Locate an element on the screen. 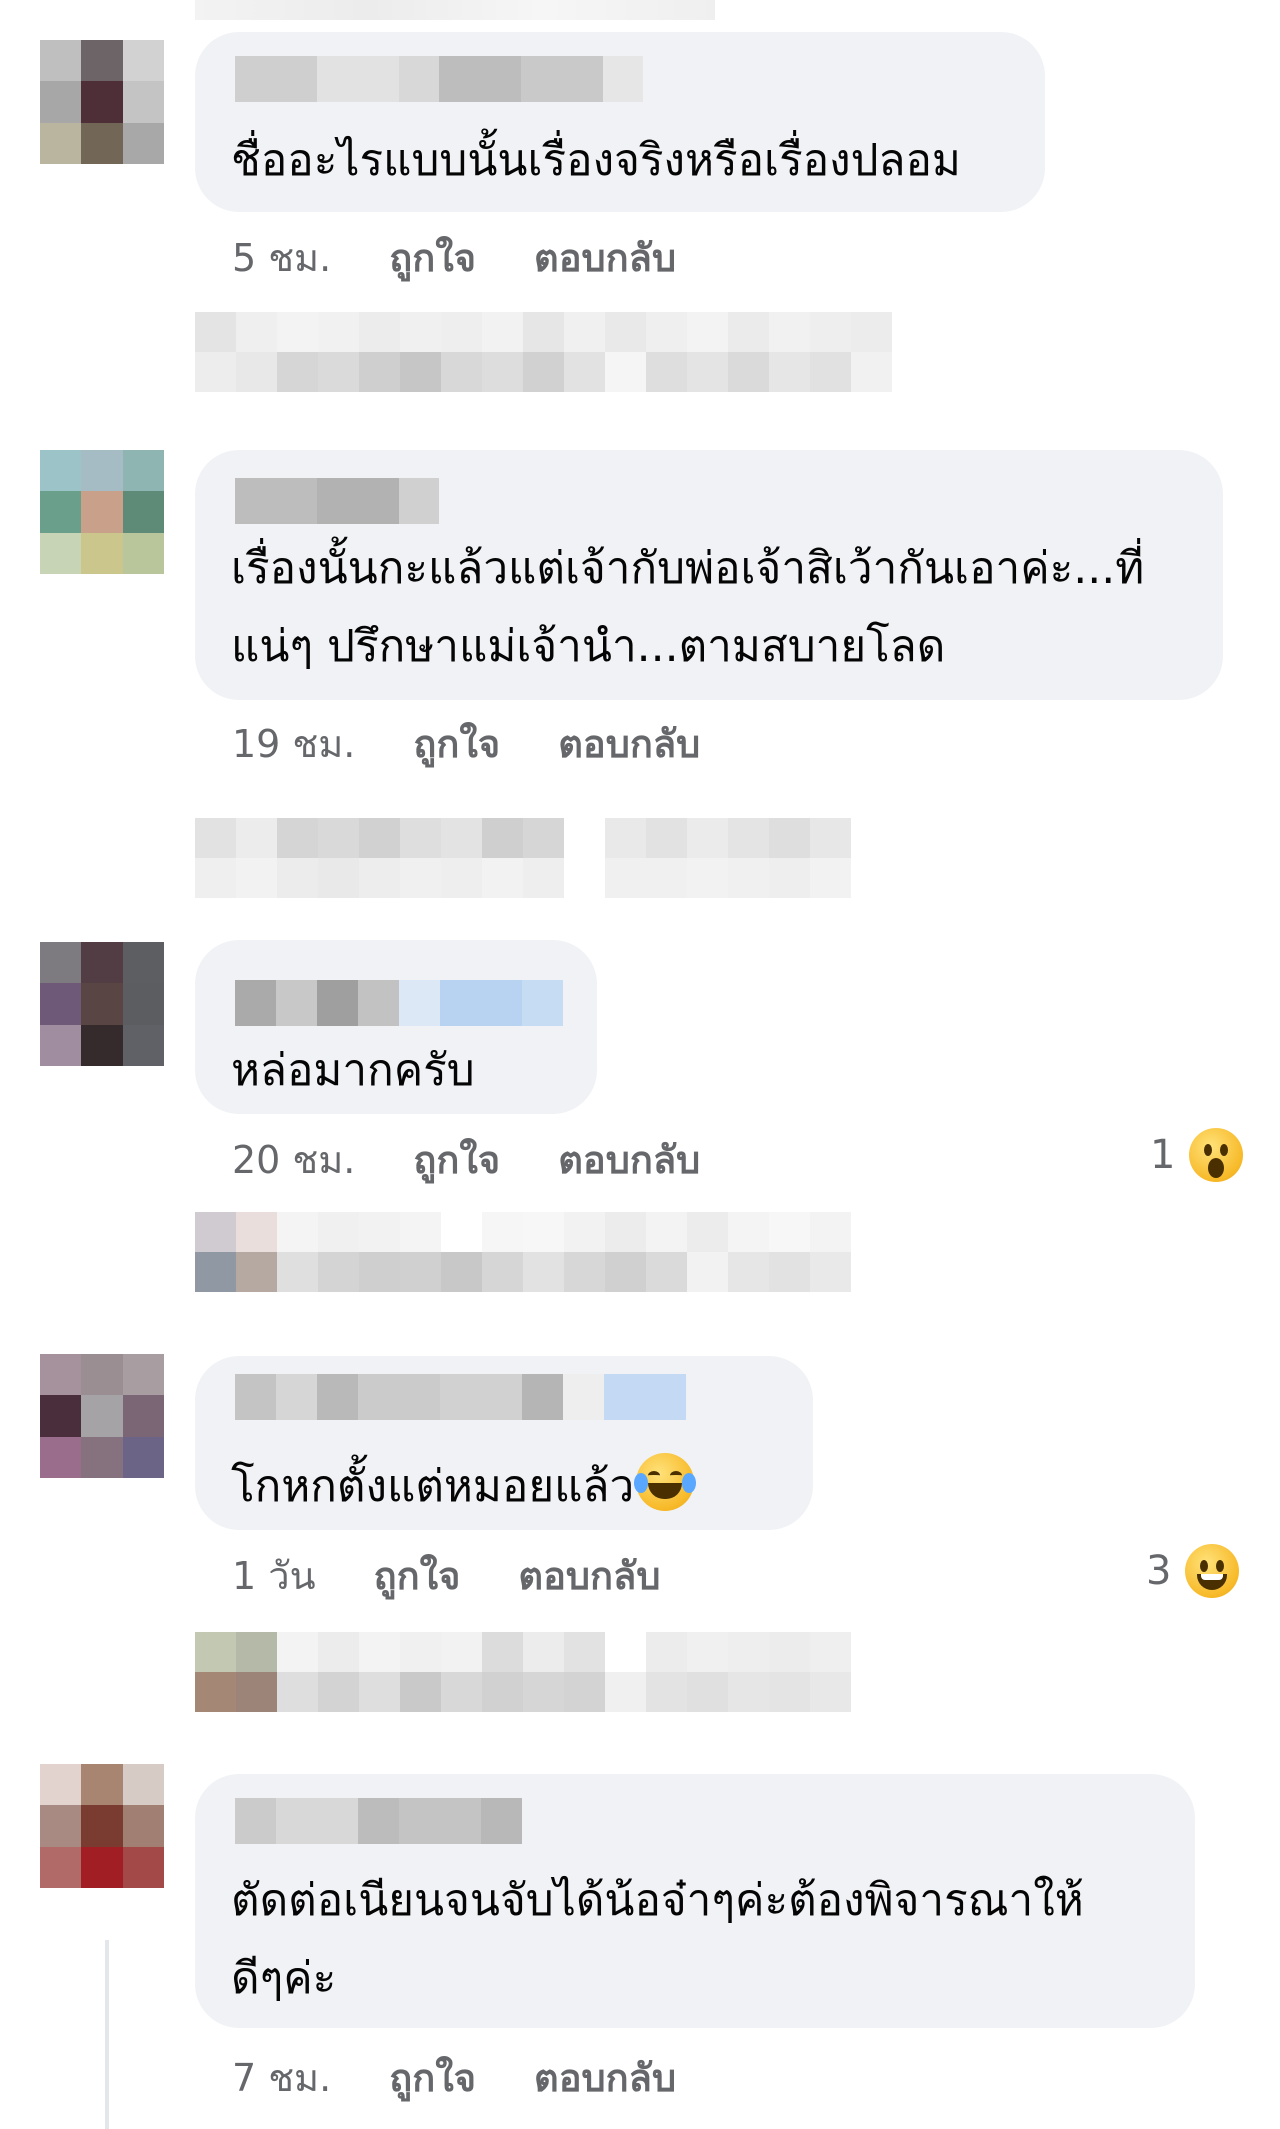 The image size is (1280, 2129). comment-actions: 20 ชม. ถูกใจ ตอบกลับ is located at coordinates (466, 1159).